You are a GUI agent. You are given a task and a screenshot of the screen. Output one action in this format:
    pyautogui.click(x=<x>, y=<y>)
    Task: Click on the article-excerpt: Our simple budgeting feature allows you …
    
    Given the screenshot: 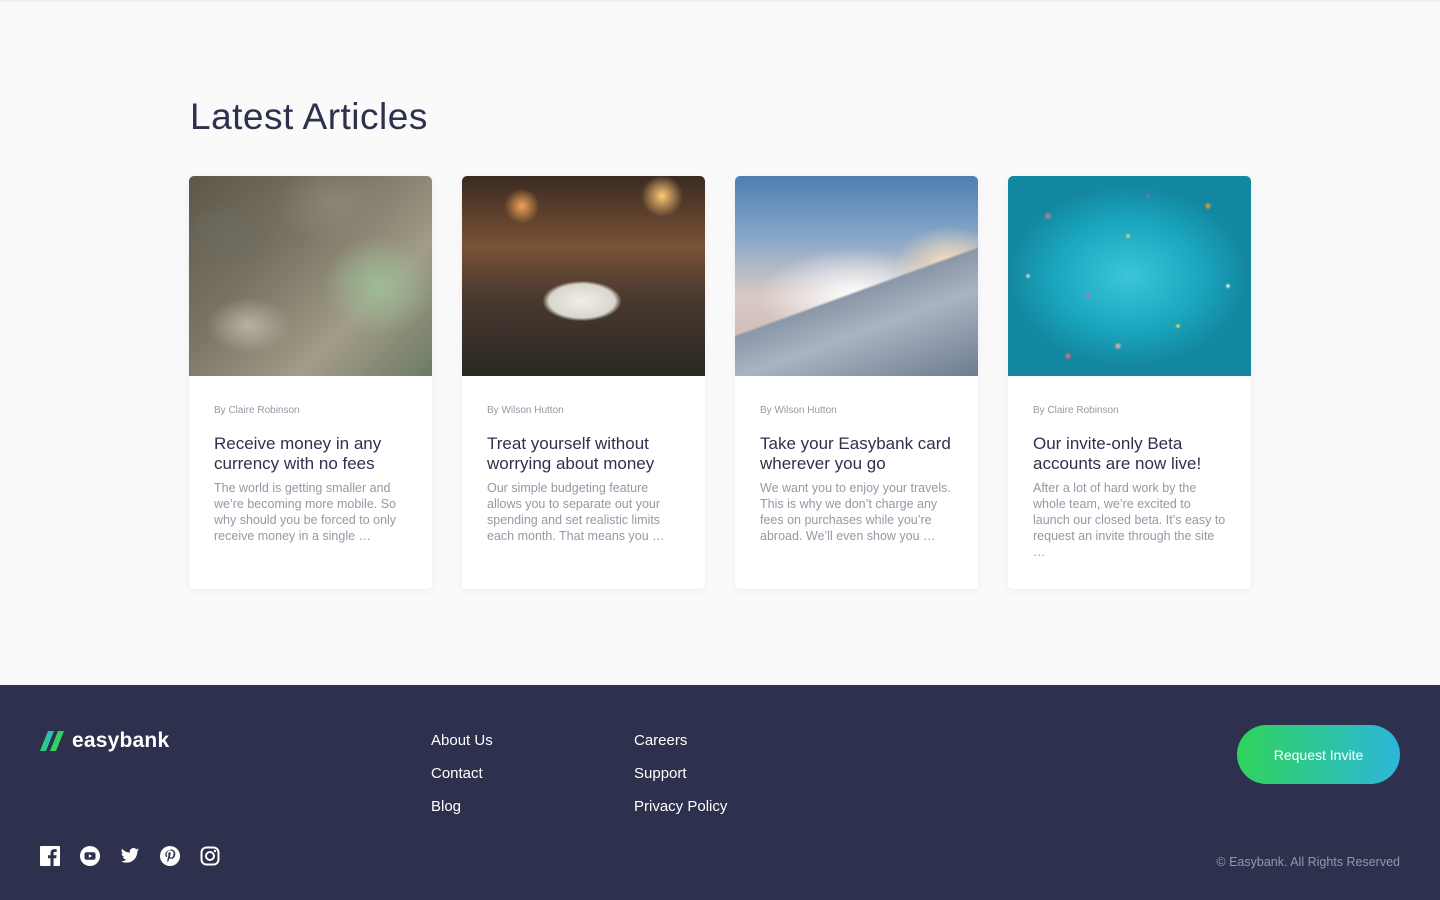 What is the action you would take?
    pyautogui.click(x=576, y=512)
    